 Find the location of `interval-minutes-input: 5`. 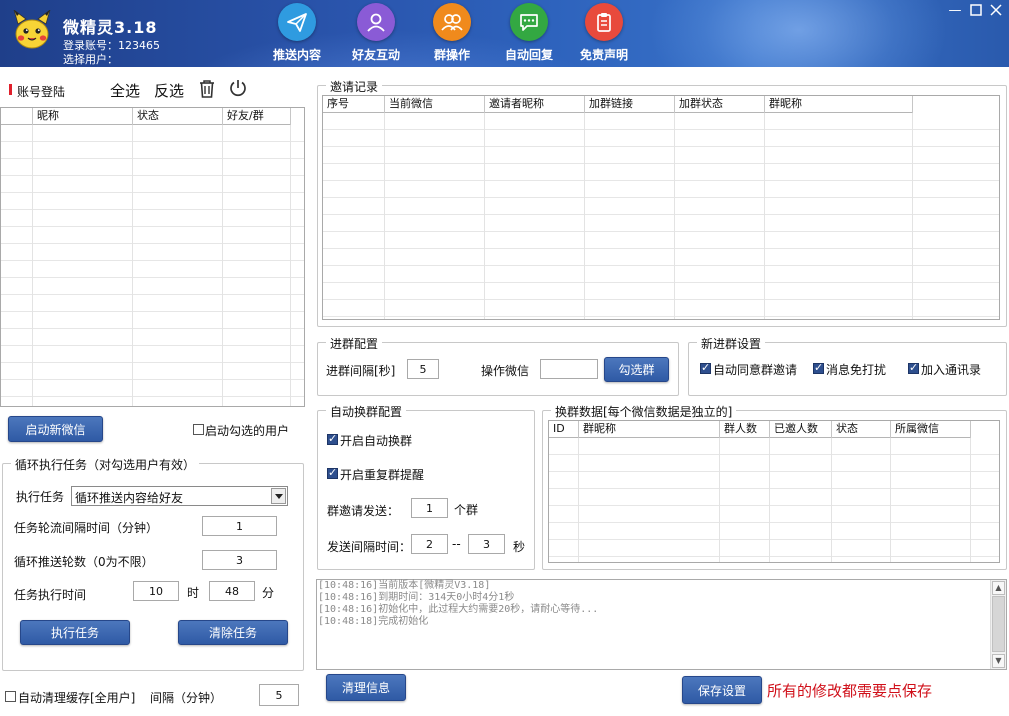

interval-minutes-input: 5 is located at coordinates (279, 695).